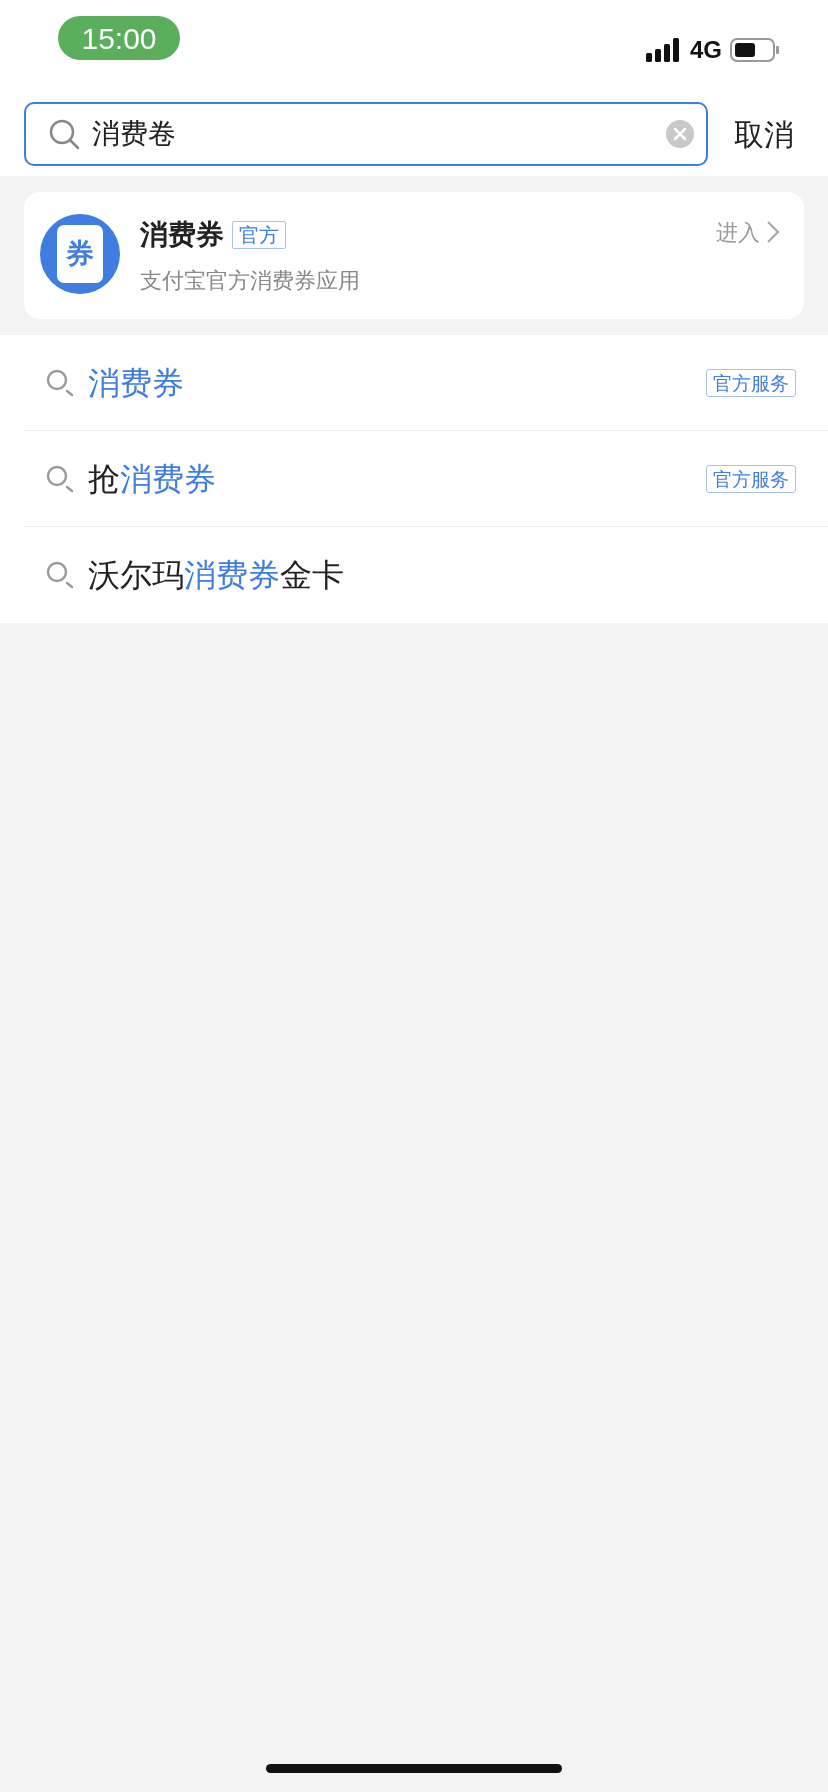  I want to click on suggestion-text: 沃尔玛消费券金卡, so click(216, 575).